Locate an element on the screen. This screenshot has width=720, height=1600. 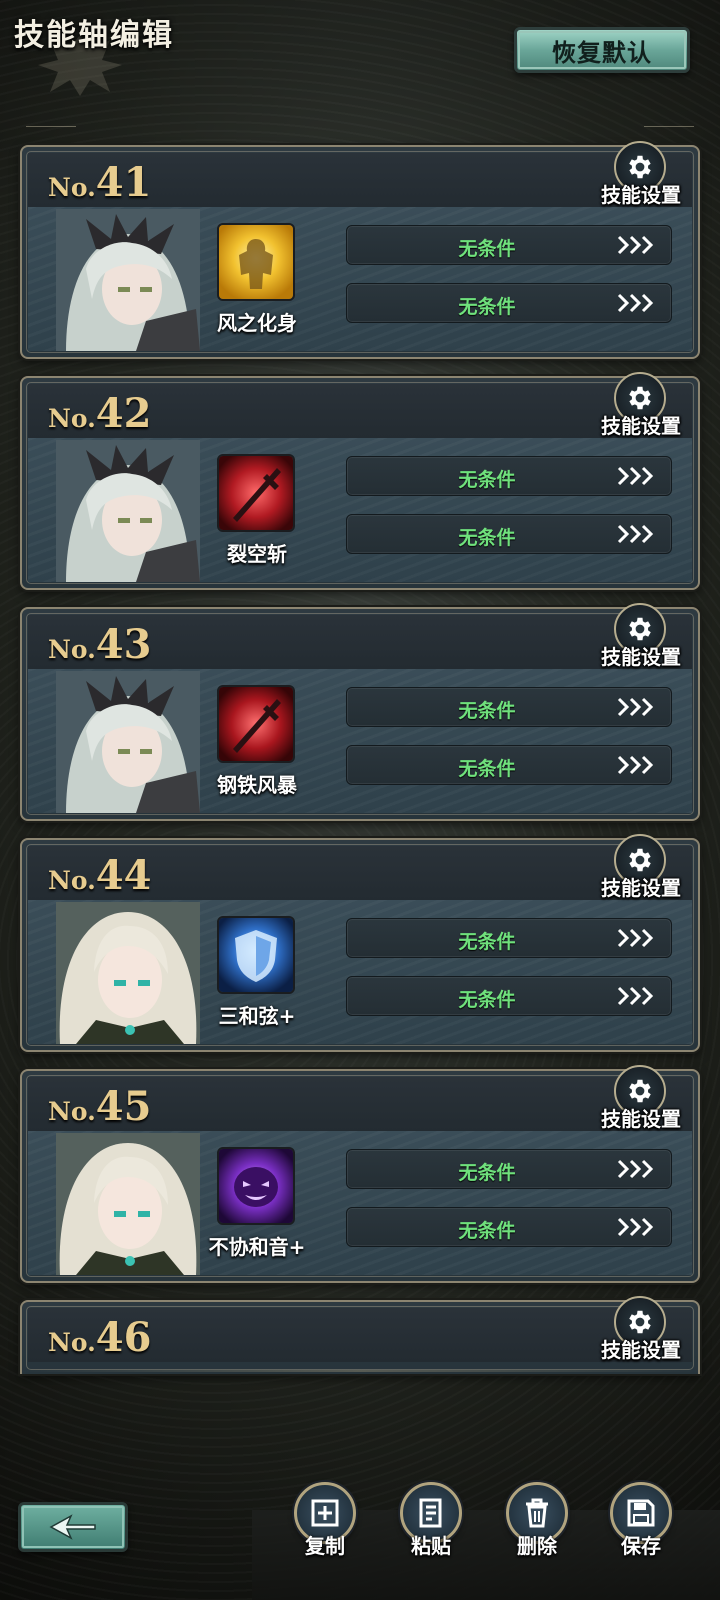
slot-number: No.45 is located at coordinates (99, 1106).